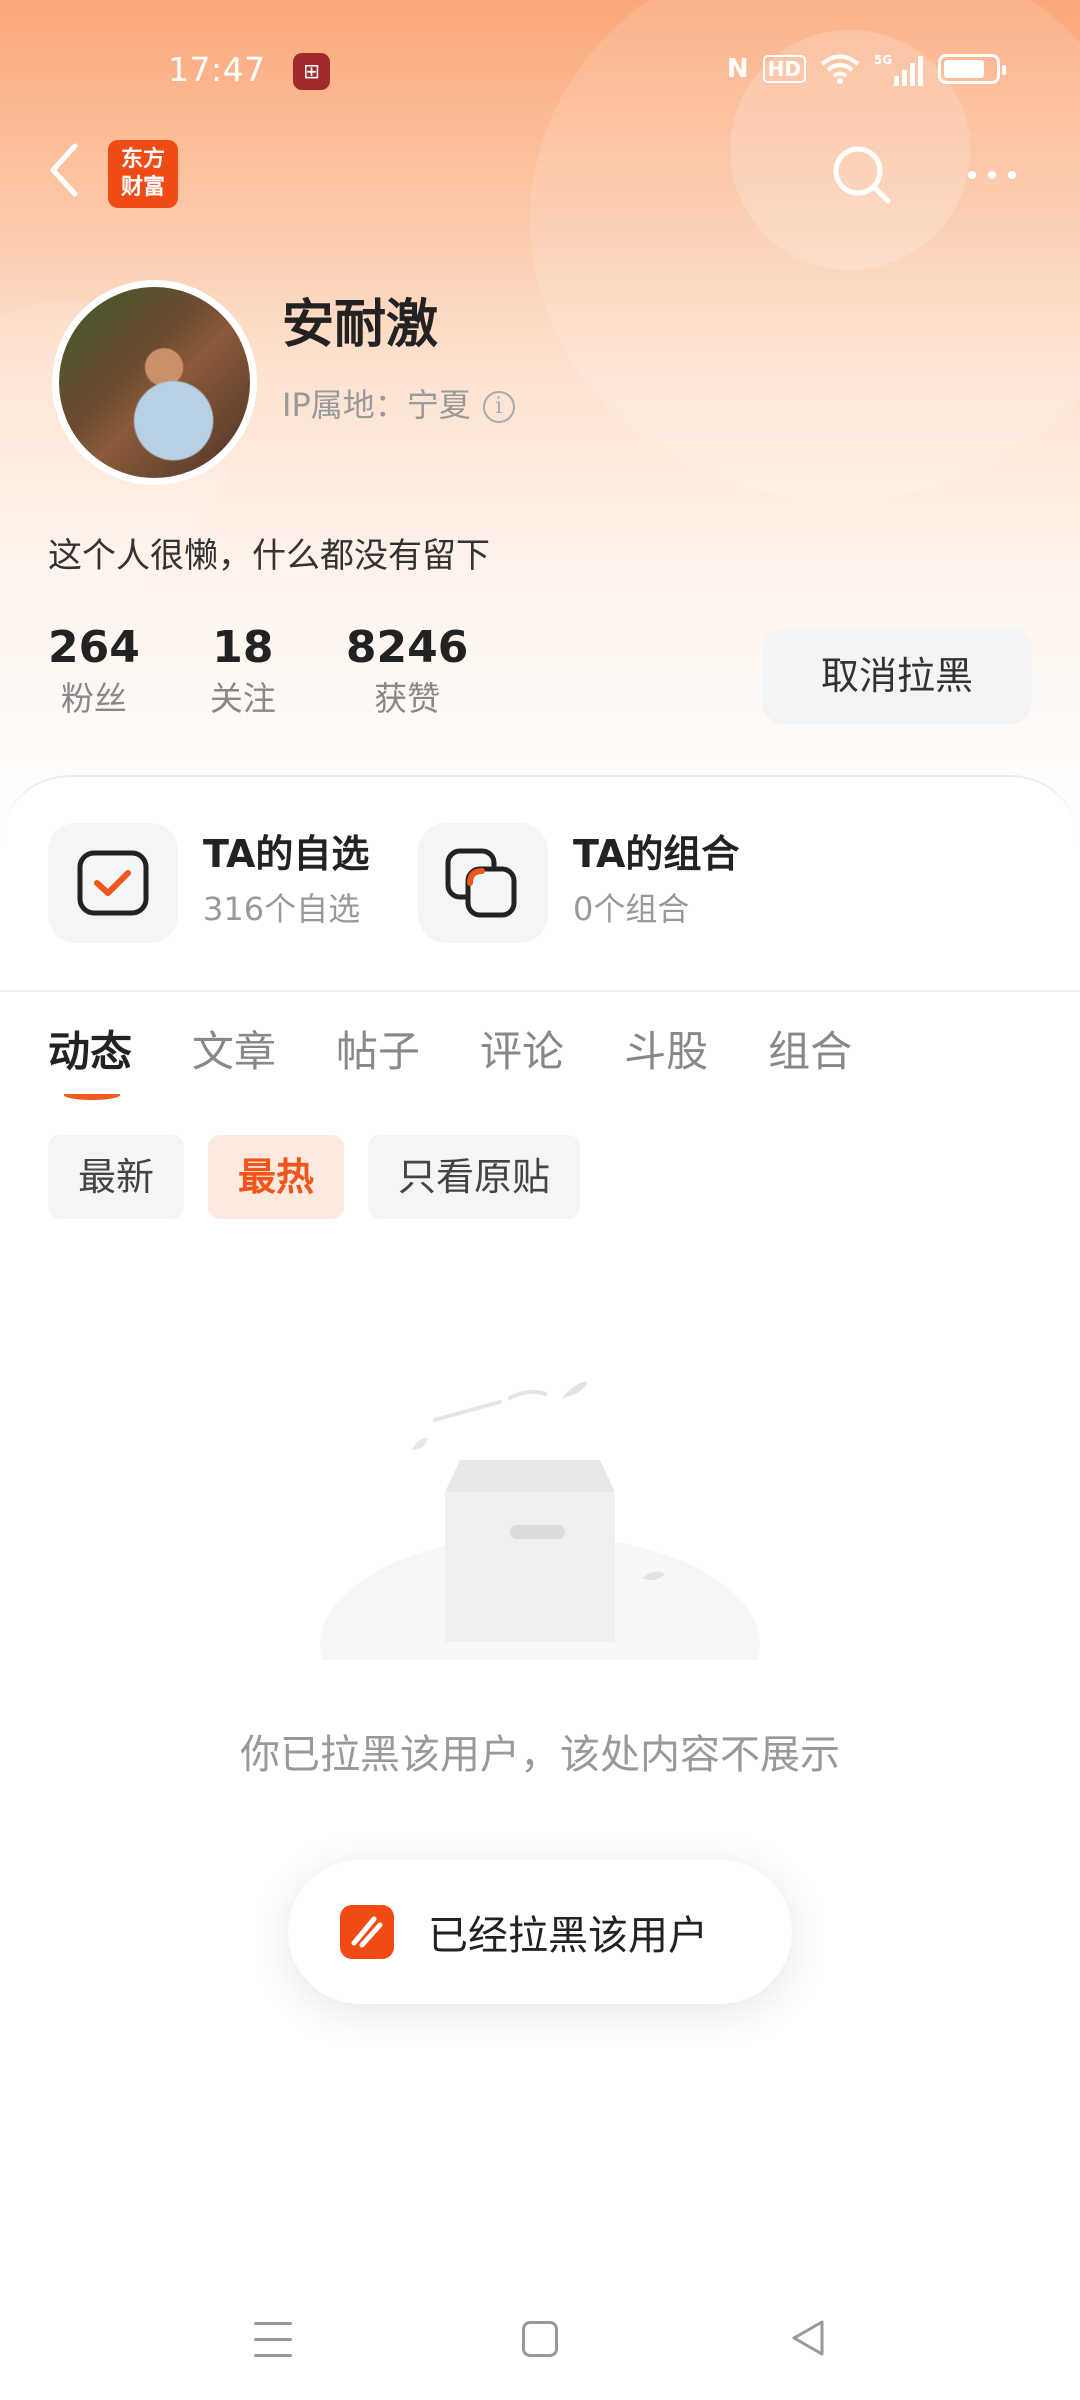 This screenshot has height=2400, width=1080. I want to click on ip-location: IP属地：宁夏 i, so click(398, 403).